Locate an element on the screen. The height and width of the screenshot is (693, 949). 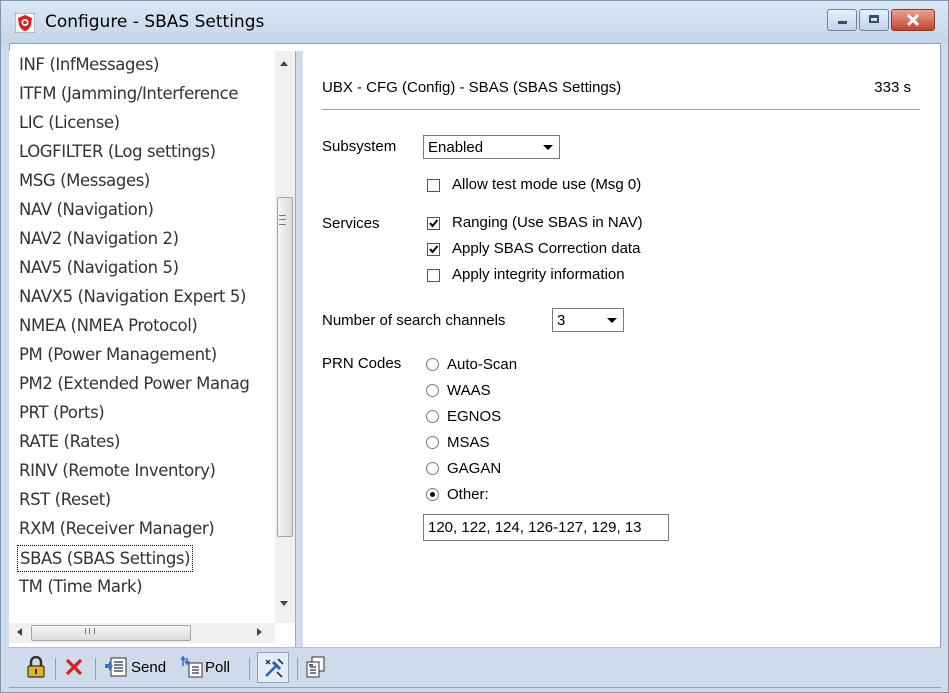
header-divider is located at coordinates (621, 109).